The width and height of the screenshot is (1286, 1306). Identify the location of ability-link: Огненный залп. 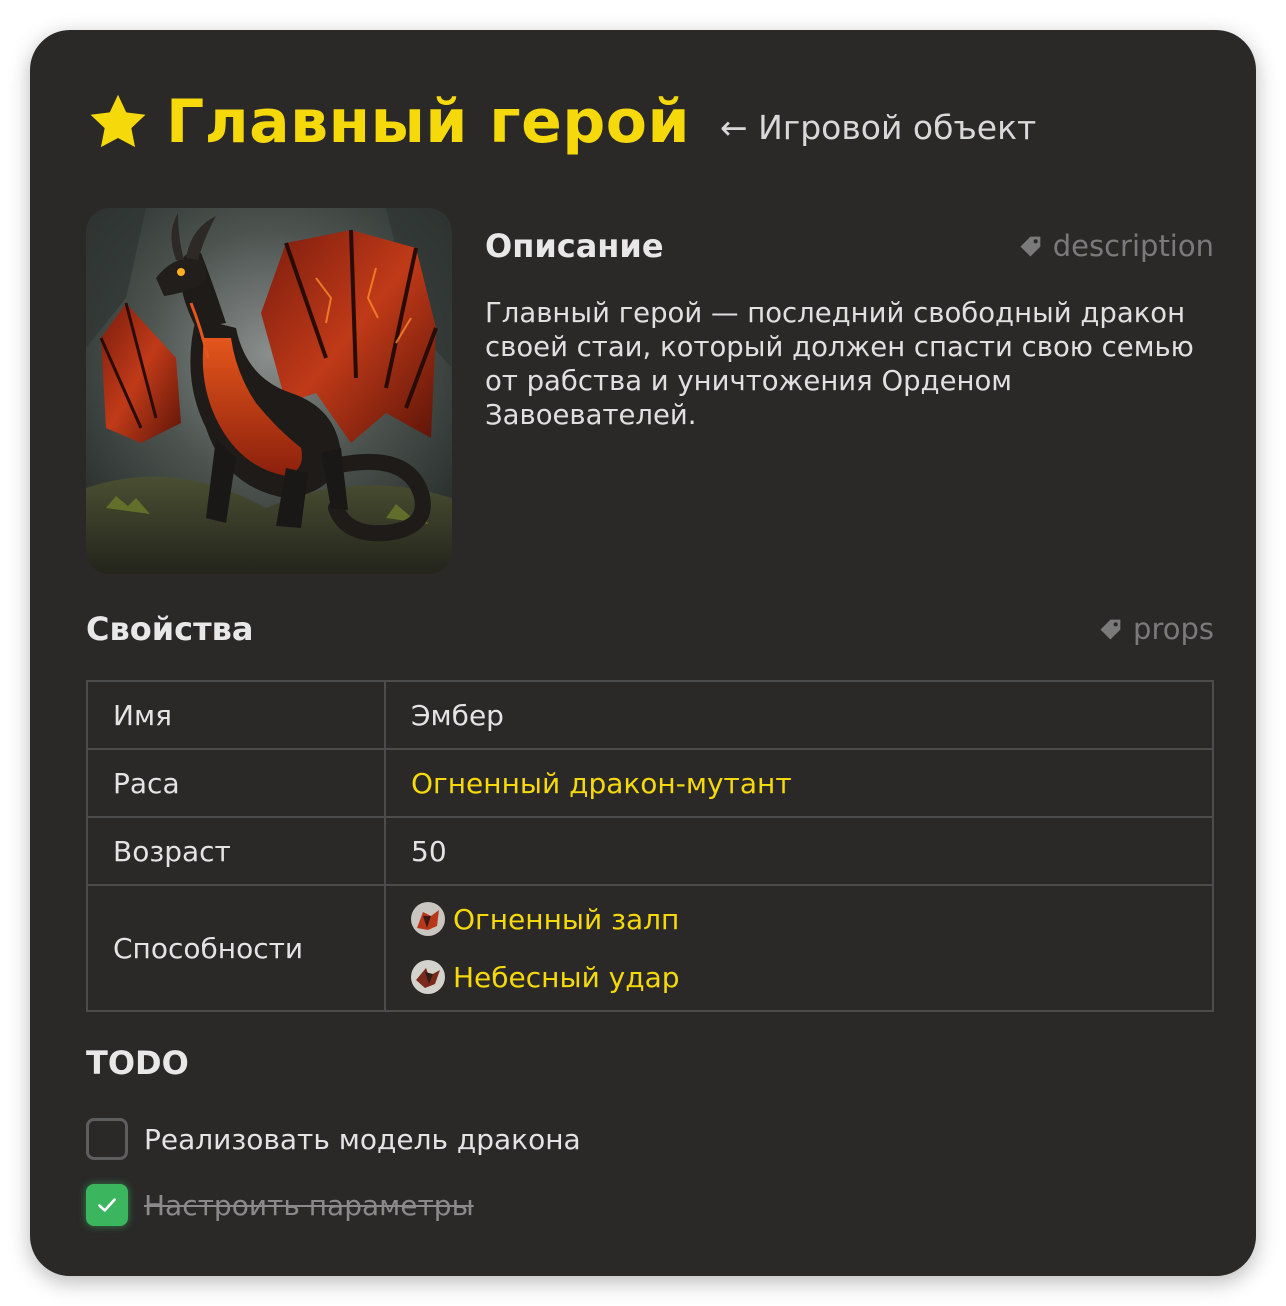
(799, 919).